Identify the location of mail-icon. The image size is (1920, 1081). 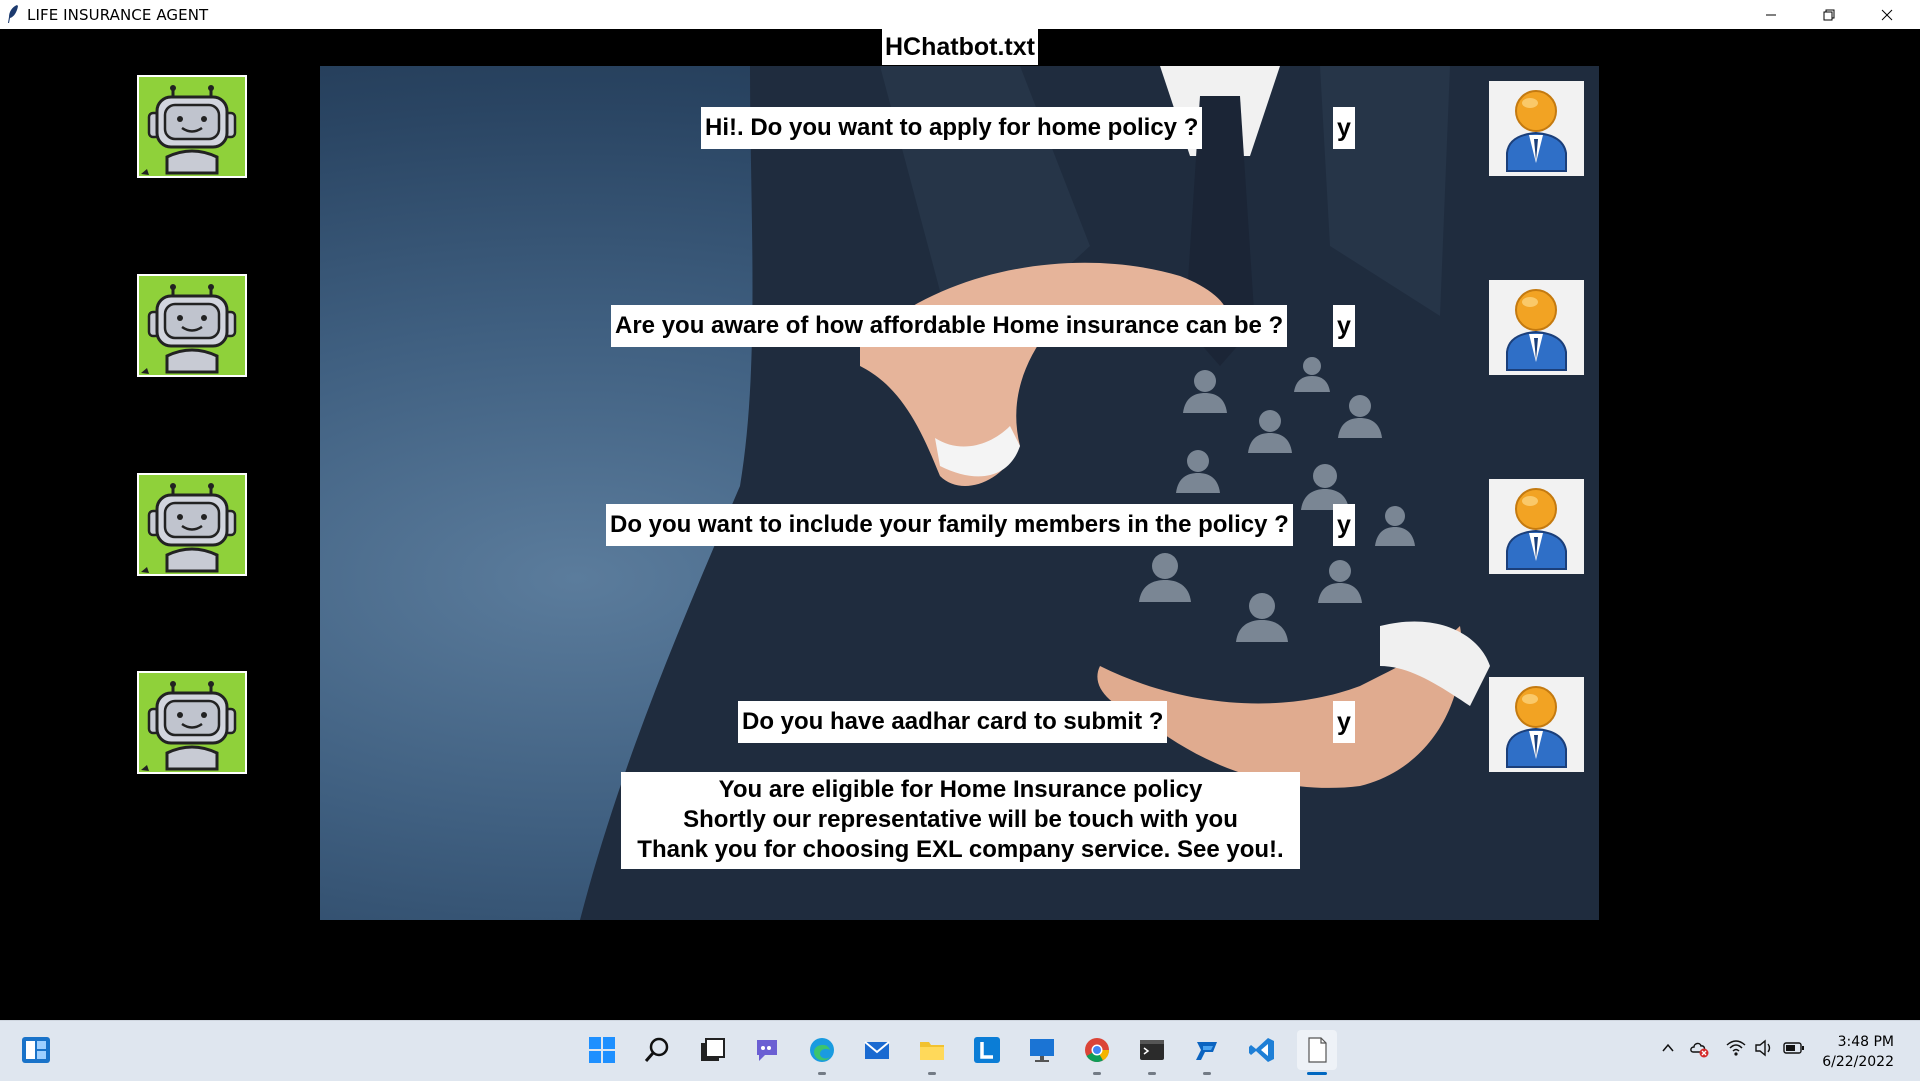
(877, 1050).